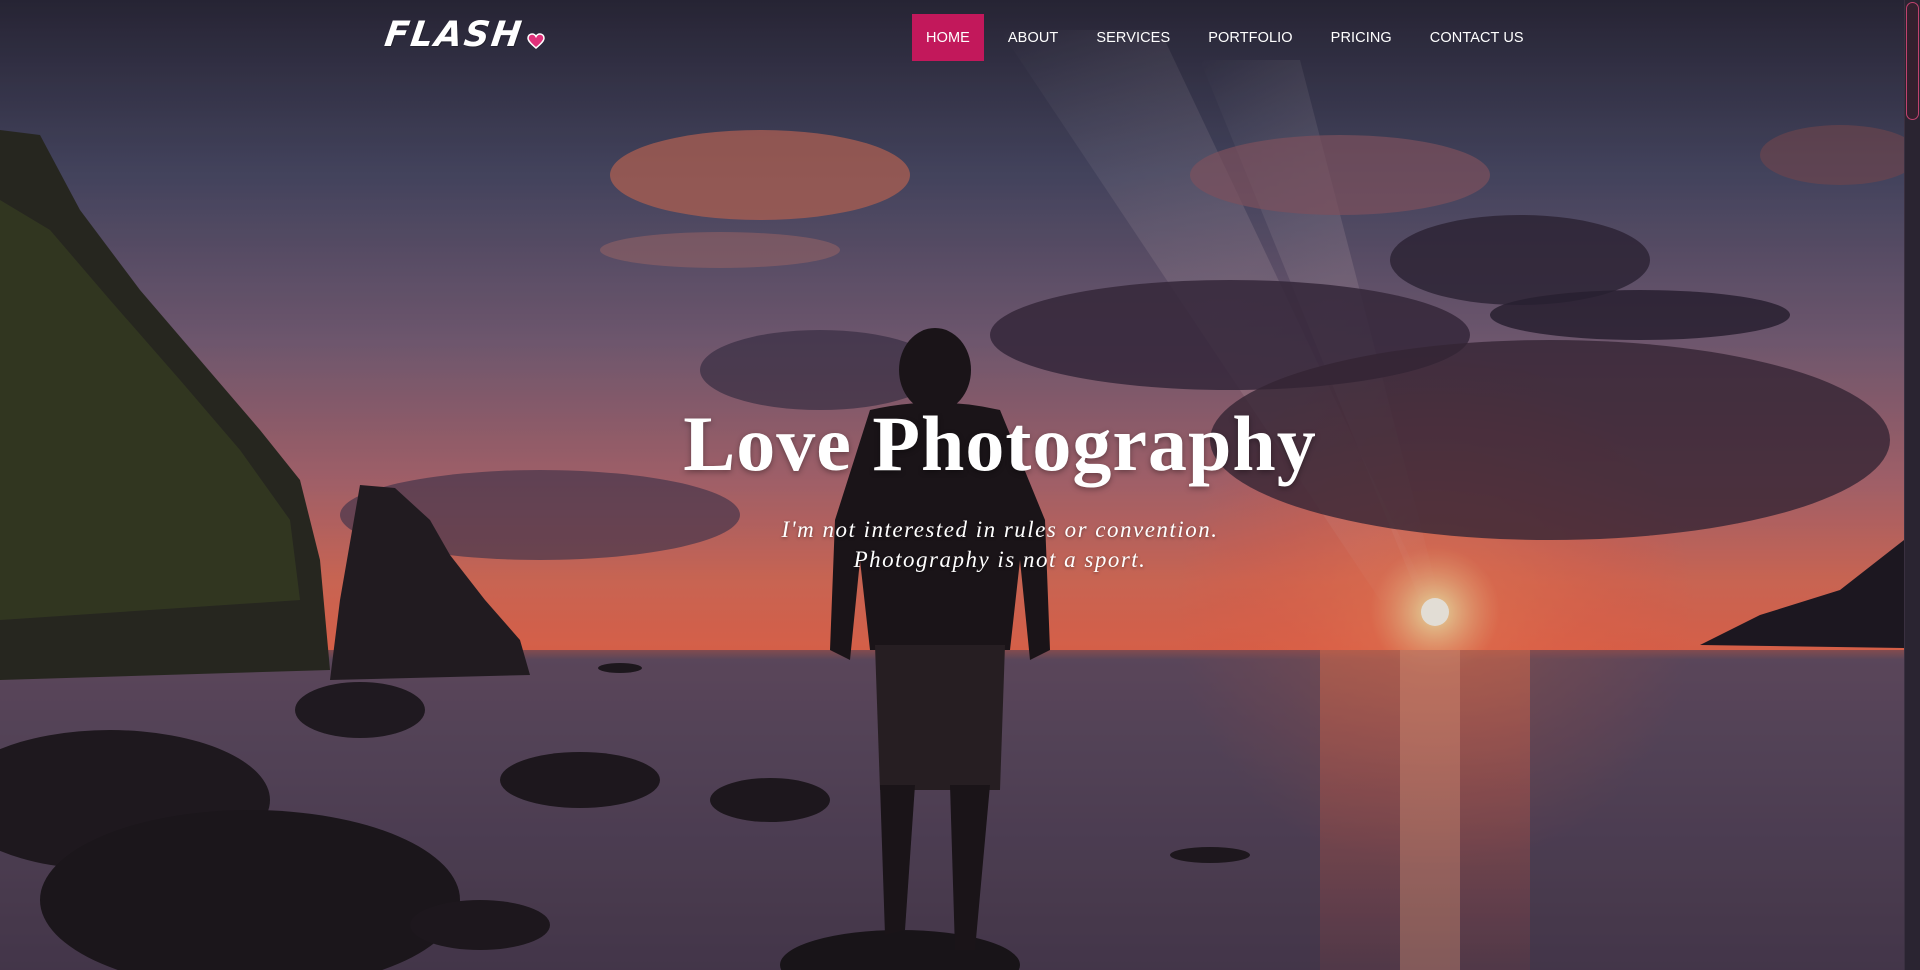 The width and height of the screenshot is (1920, 970). What do you see at coordinates (1361, 37) in the screenshot?
I see `nav-item-pricing: PRICING` at bounding box center [1361, 37].